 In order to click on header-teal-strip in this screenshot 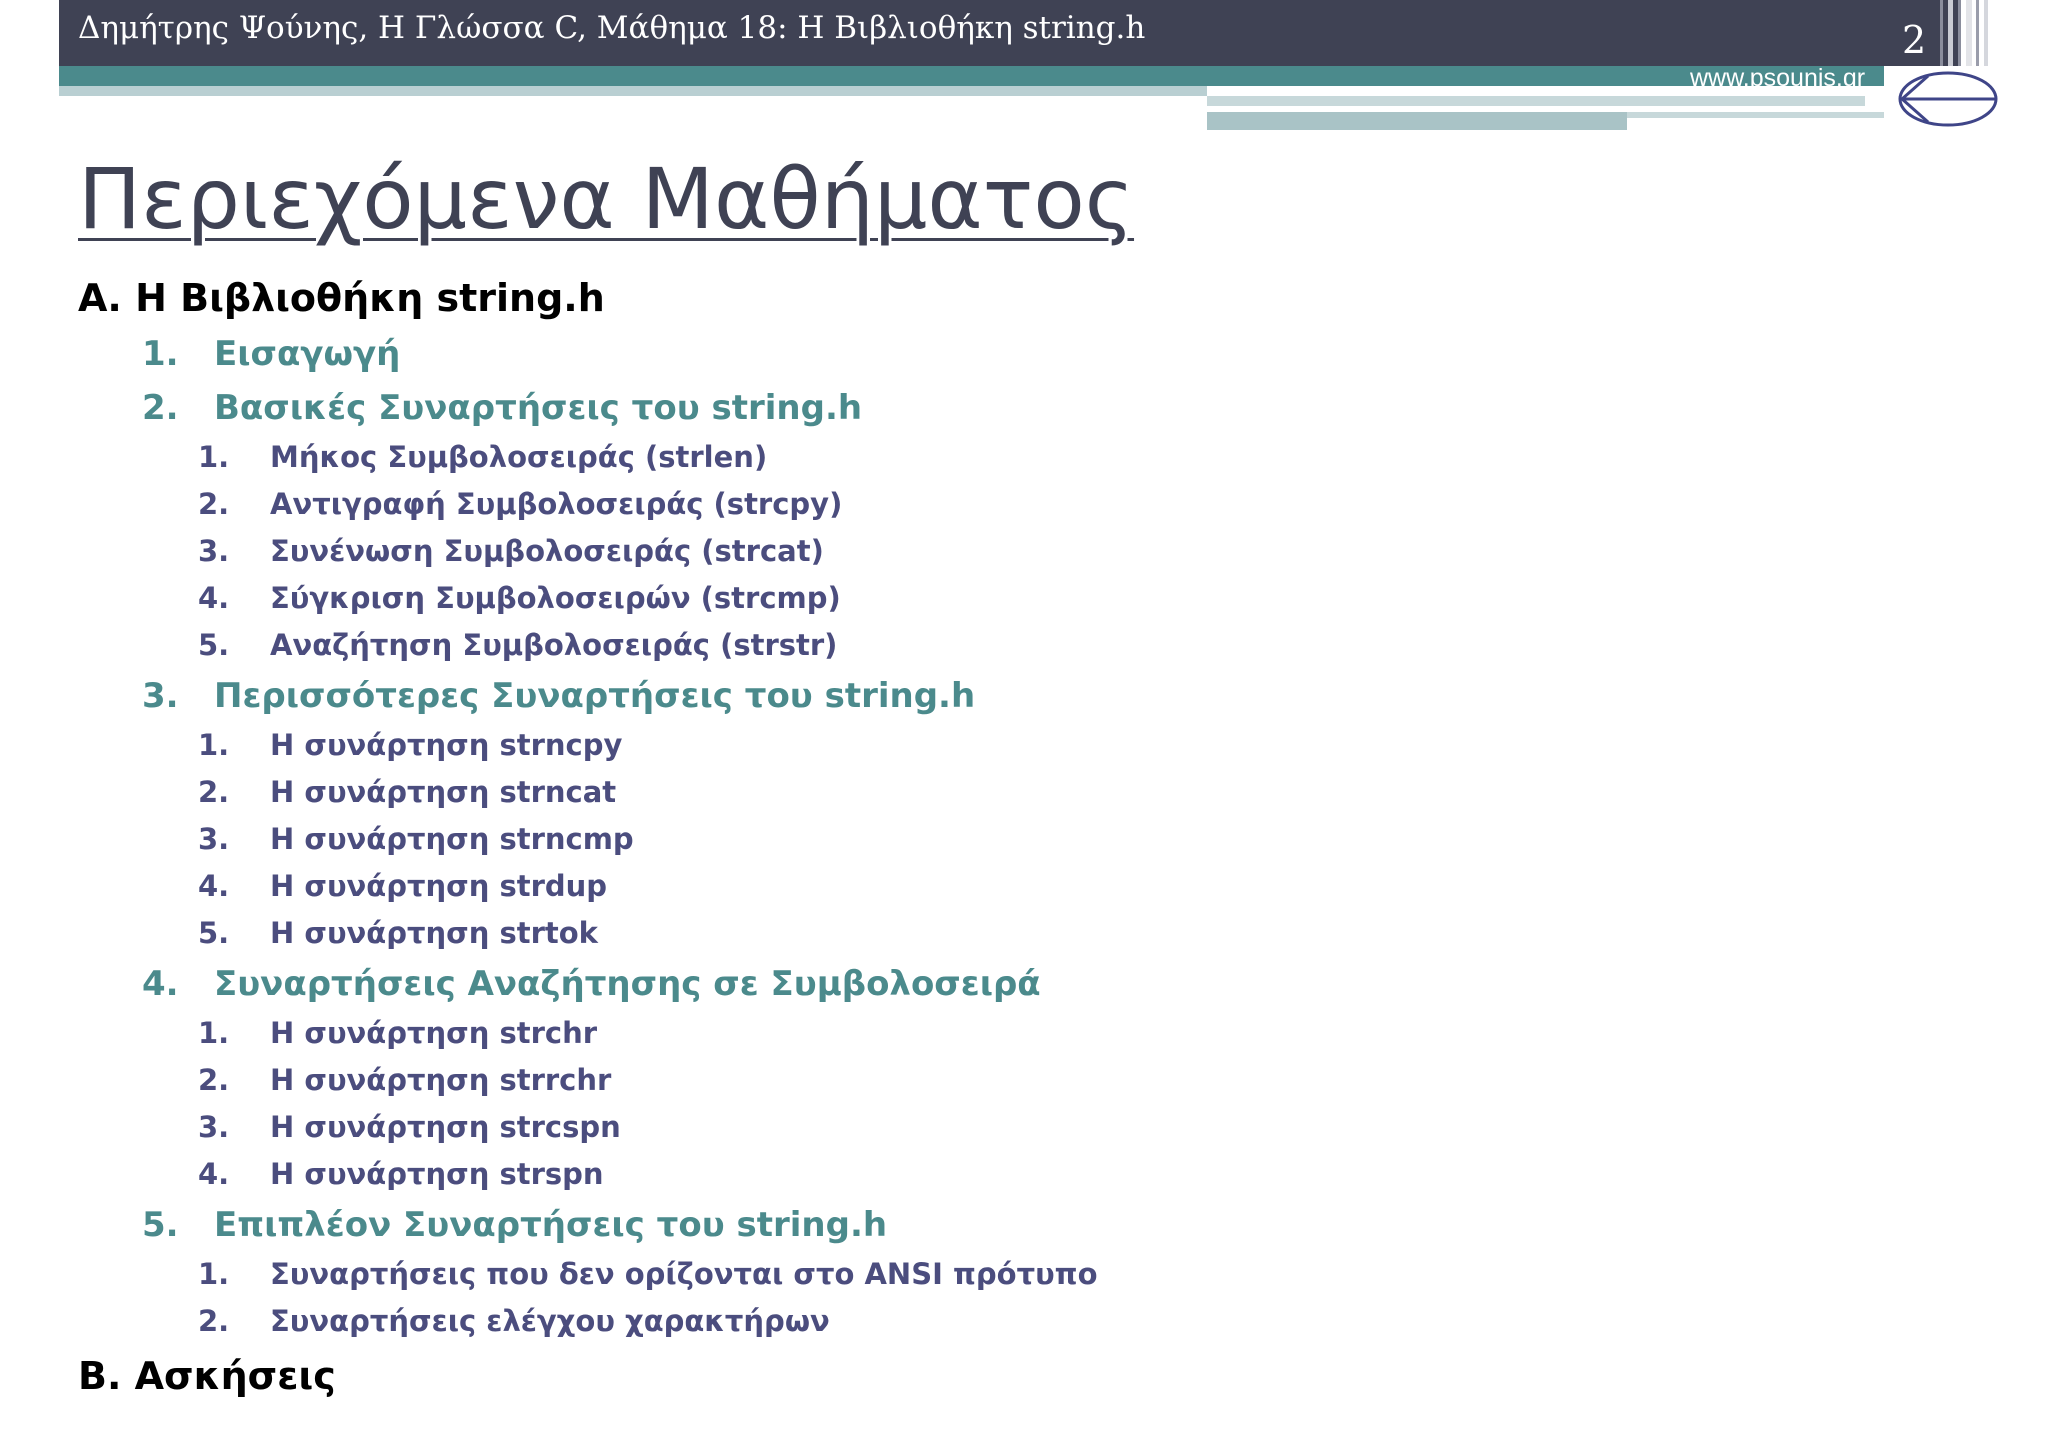, I will do `click(1009, 76)`.